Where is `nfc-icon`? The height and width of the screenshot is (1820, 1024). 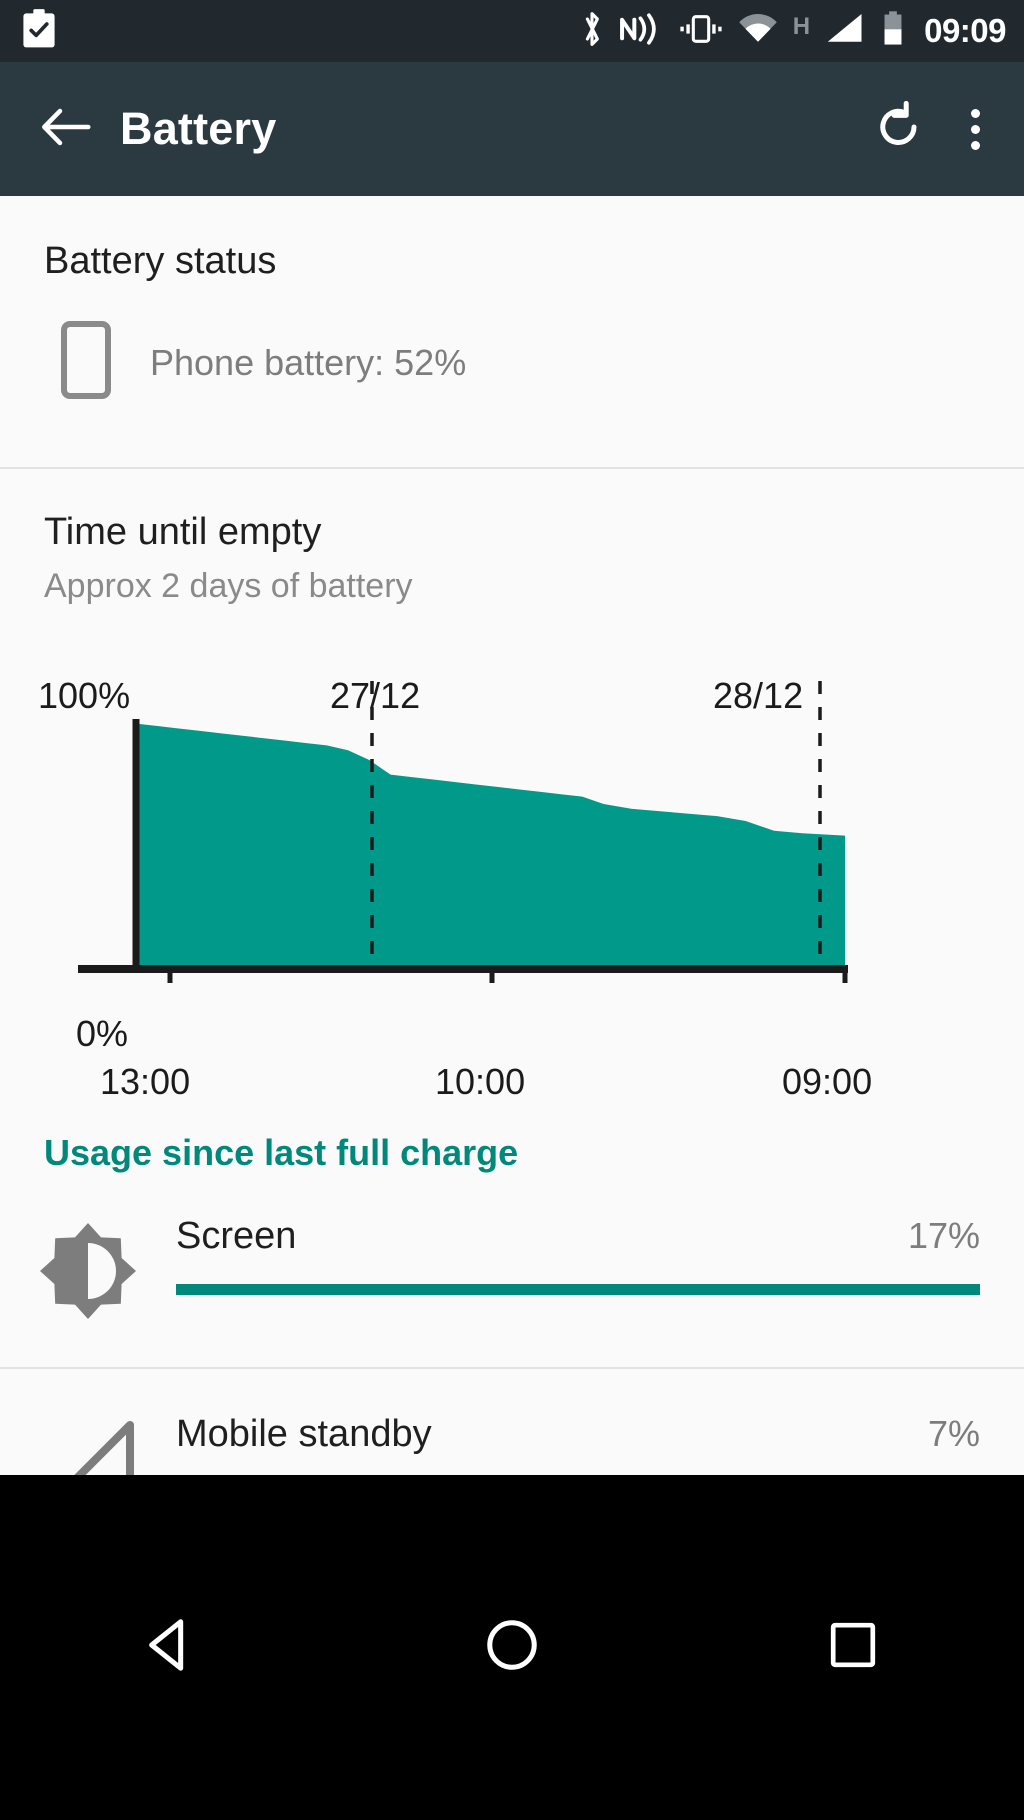 nfc-icon is located at coordinates (642, 31).